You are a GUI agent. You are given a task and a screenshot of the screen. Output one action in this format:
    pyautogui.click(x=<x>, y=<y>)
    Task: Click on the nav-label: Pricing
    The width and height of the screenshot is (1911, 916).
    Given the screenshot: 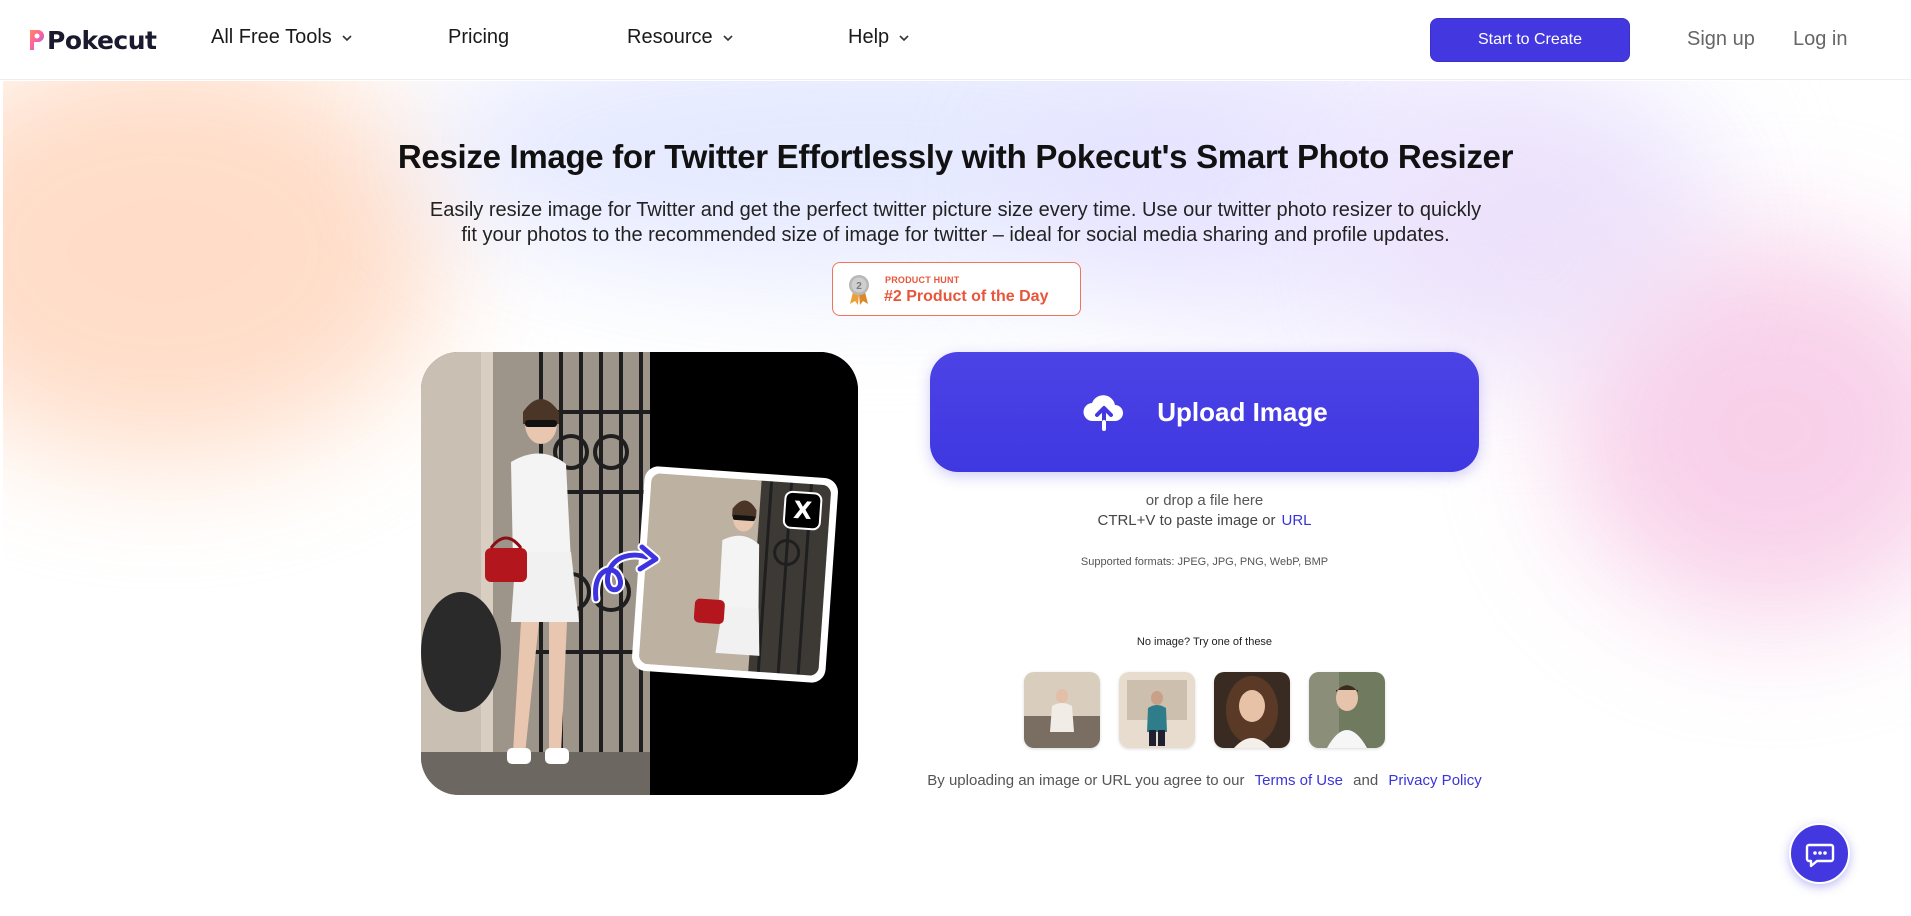 What is the action you would take?
    pyautogui.click(x=479, y=37)
    